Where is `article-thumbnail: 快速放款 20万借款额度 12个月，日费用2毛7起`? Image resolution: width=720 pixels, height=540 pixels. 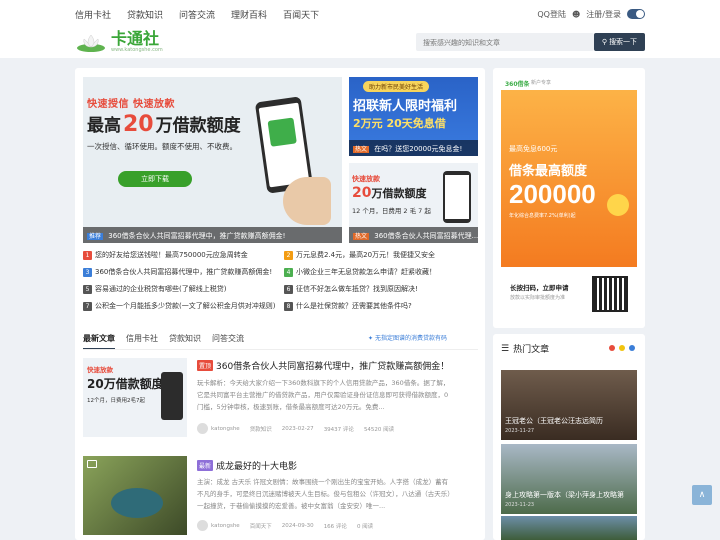 article-thumbnail: 快速放款 20万借款额度 12个月，日费用2毛7起 is located at coordinates (135, 397).